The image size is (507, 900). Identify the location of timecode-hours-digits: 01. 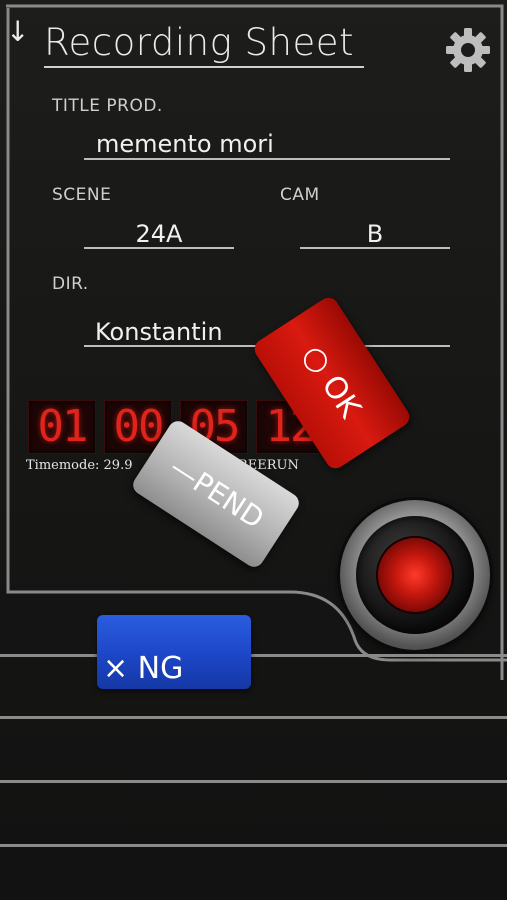
(63, 426).